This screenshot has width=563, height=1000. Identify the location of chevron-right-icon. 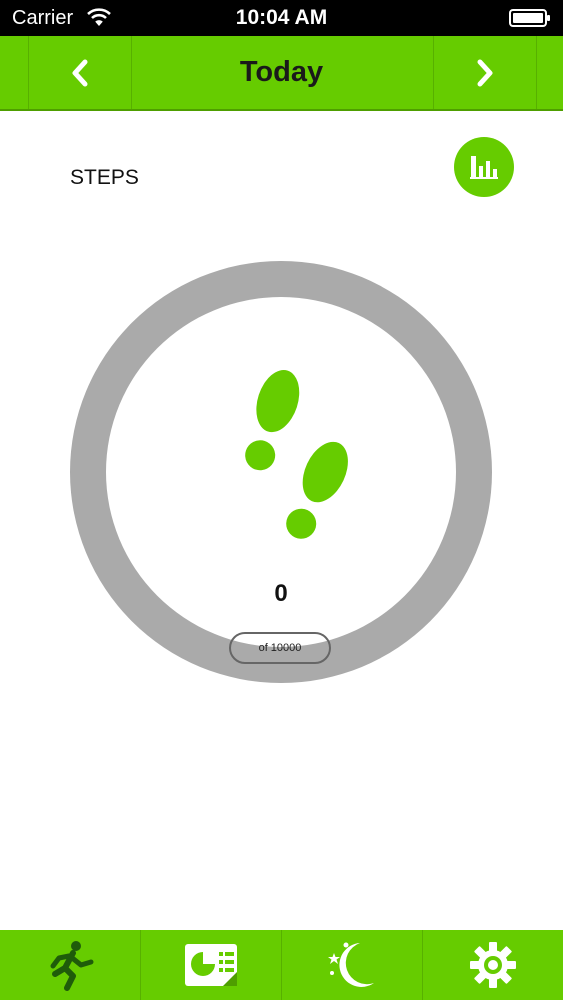
(485, 72).